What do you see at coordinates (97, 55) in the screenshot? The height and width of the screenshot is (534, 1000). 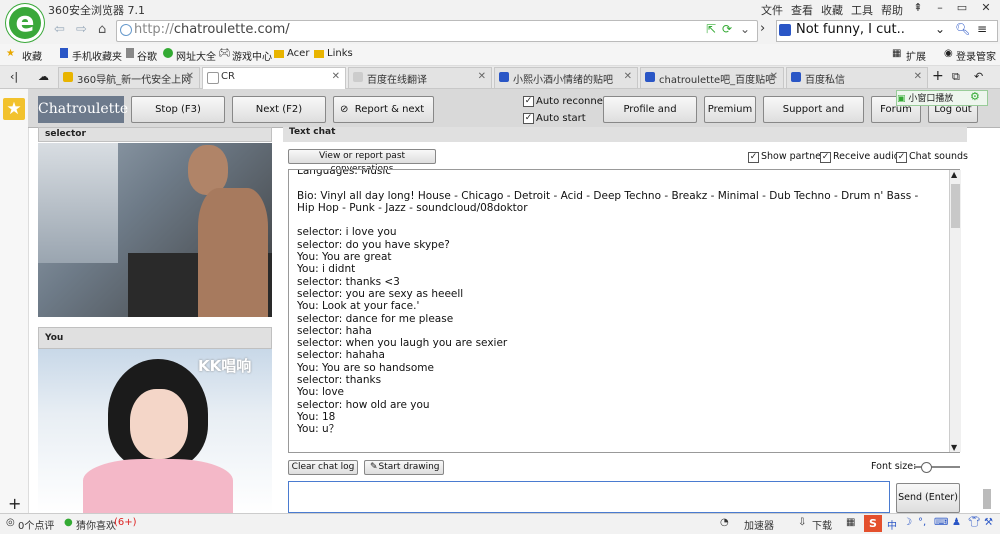 I see `bookmark-mobile: 手机收藏夹` at bounding box center [97, 55].